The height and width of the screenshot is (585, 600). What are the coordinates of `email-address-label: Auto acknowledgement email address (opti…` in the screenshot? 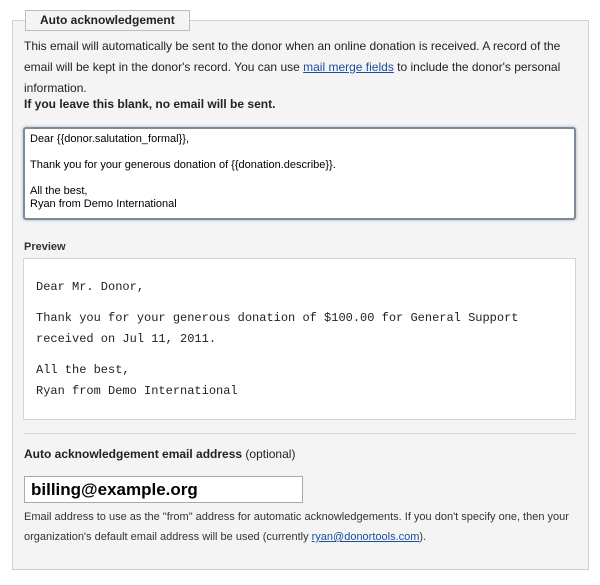 It's located at (159, 454).